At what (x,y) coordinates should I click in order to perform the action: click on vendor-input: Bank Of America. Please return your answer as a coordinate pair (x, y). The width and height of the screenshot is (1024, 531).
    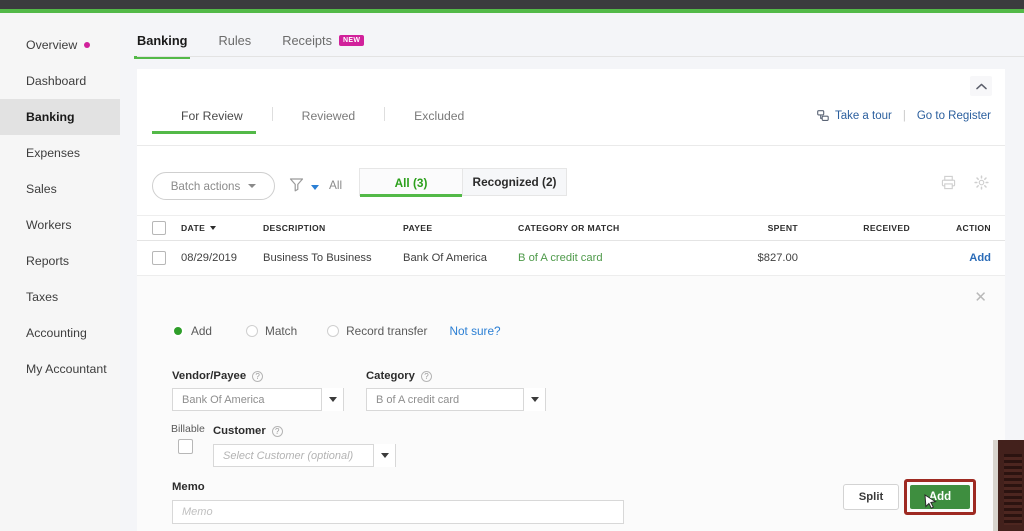
    Looking at the image, I should click on (258, 399).